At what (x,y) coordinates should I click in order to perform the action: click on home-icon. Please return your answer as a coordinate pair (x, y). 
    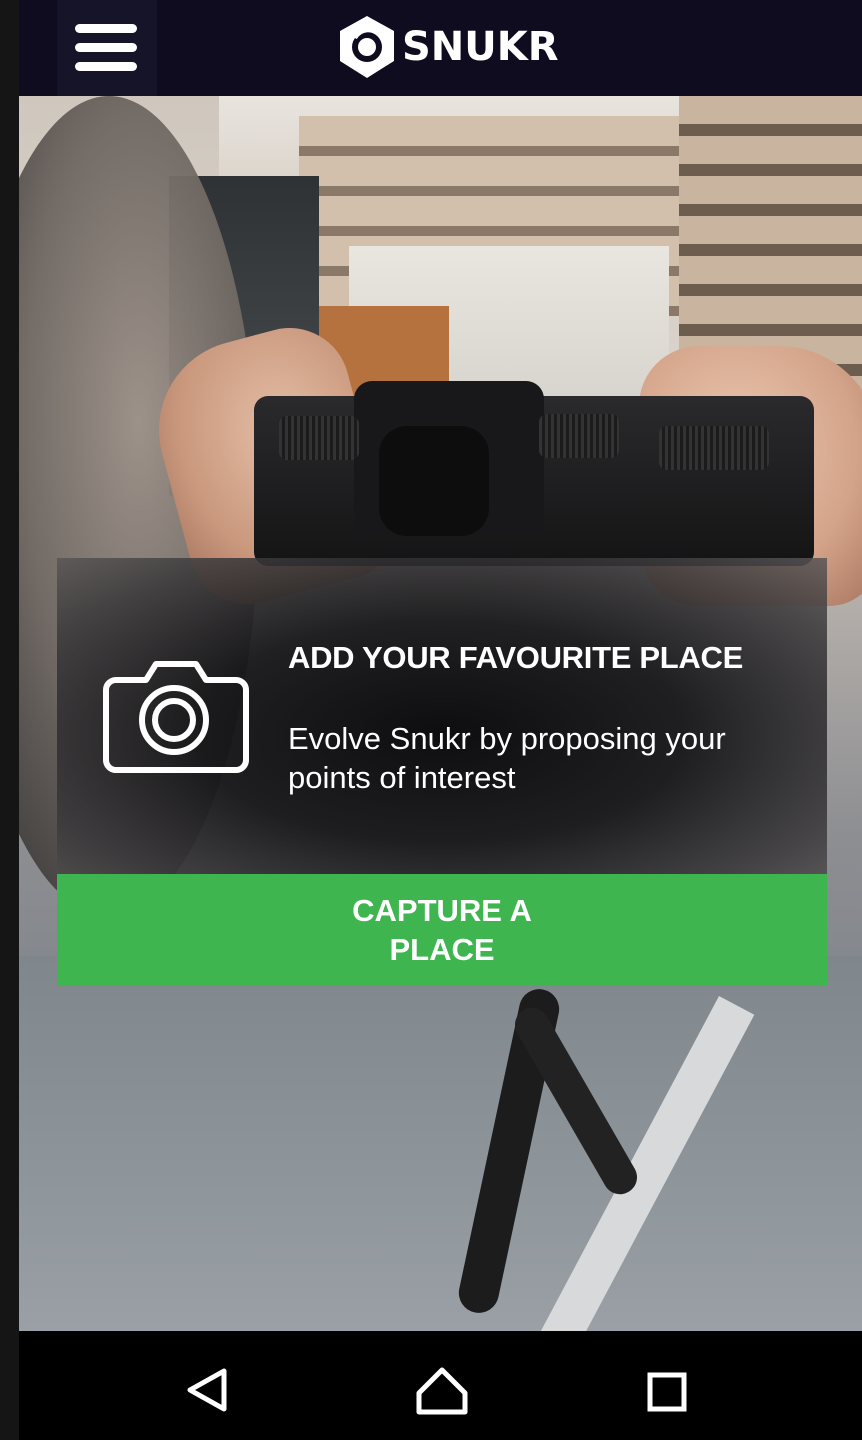
    Looking at the image, I should click on (442, 1391).